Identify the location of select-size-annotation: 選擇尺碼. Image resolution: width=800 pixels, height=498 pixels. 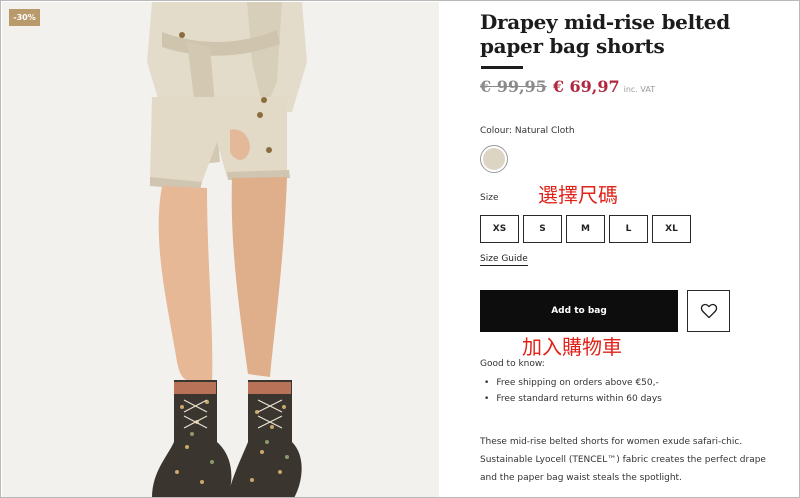
(578, 195).